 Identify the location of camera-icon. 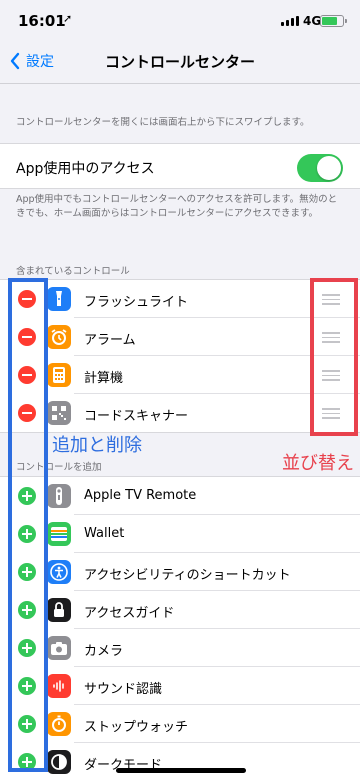
(59, 648).